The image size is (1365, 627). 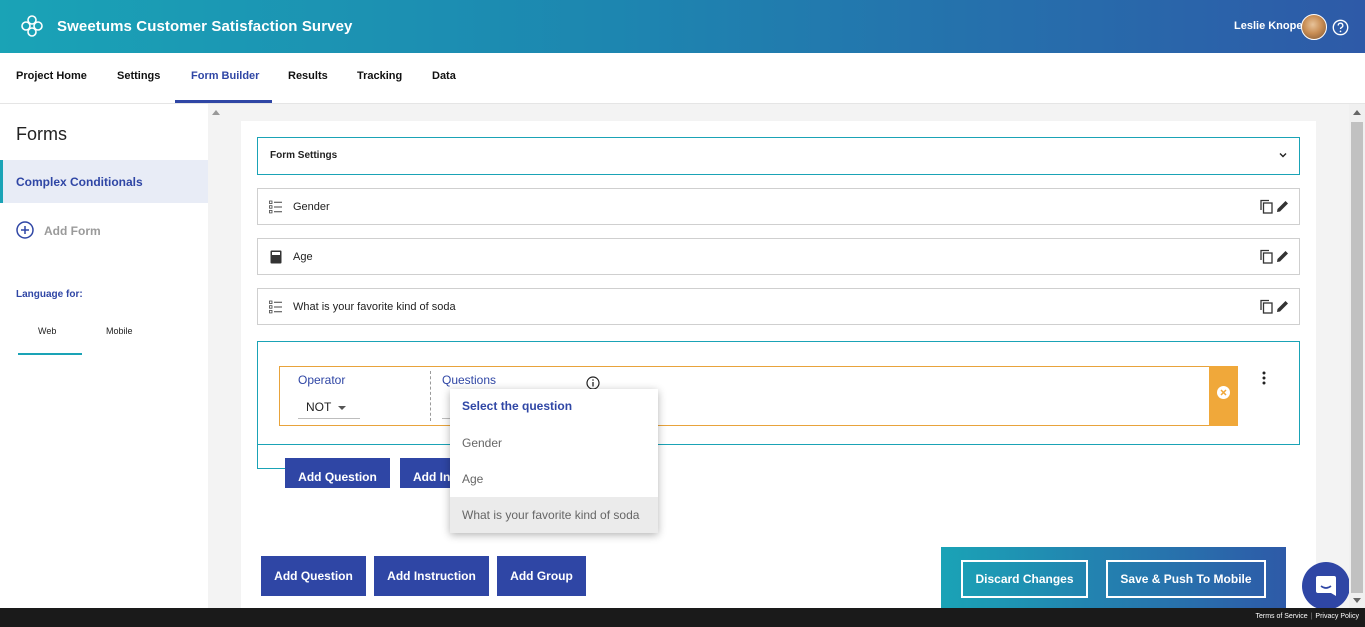 I want to click on dropdown-option-gender: Gender, so click(x=554, y=443).